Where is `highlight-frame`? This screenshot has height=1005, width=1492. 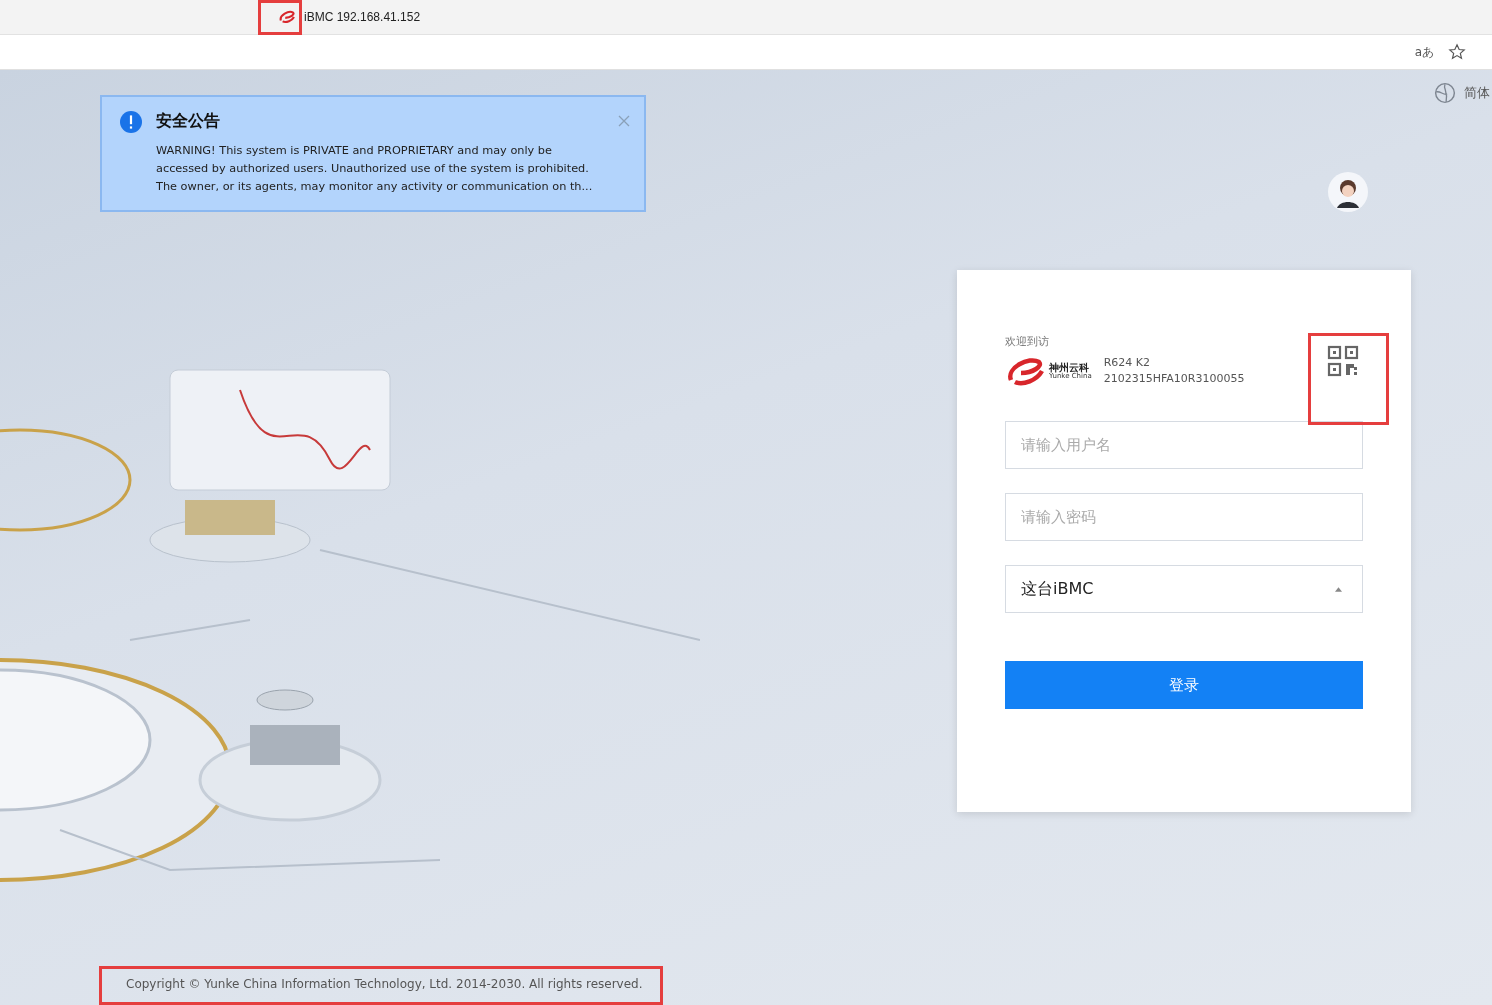
highlight-frame is located at coordinates (280, 17).